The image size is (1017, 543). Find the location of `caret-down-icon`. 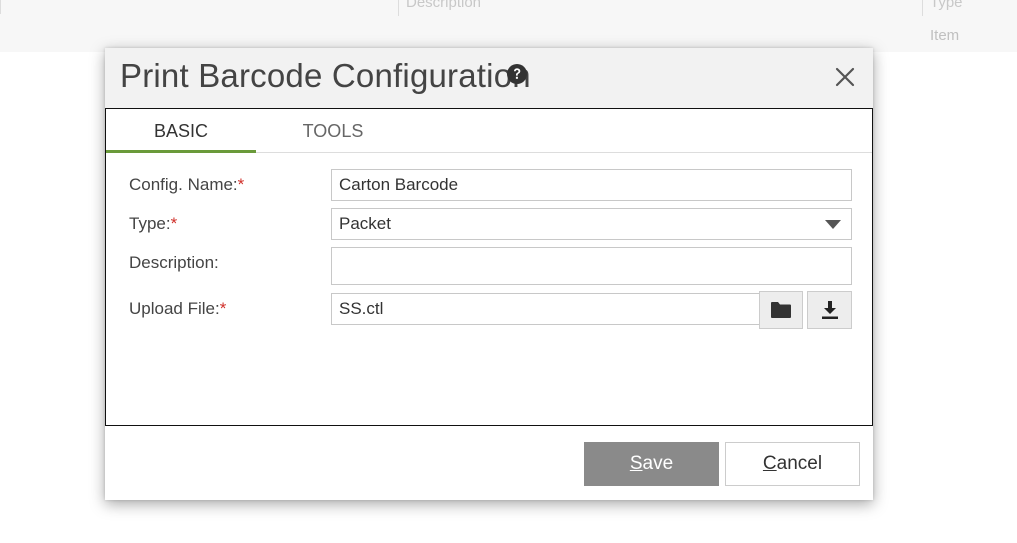

caret-down-icon is located at coordinates (833, 224).